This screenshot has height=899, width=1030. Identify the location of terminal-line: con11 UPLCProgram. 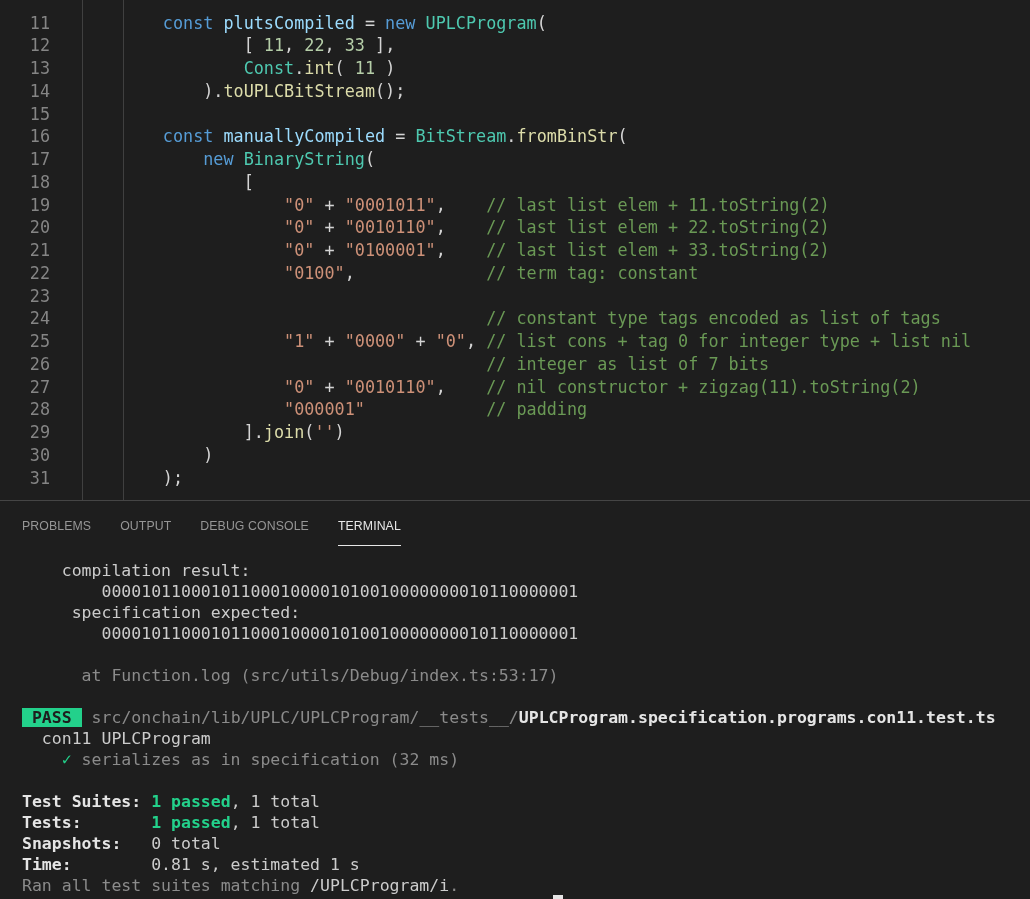
(125, 738).